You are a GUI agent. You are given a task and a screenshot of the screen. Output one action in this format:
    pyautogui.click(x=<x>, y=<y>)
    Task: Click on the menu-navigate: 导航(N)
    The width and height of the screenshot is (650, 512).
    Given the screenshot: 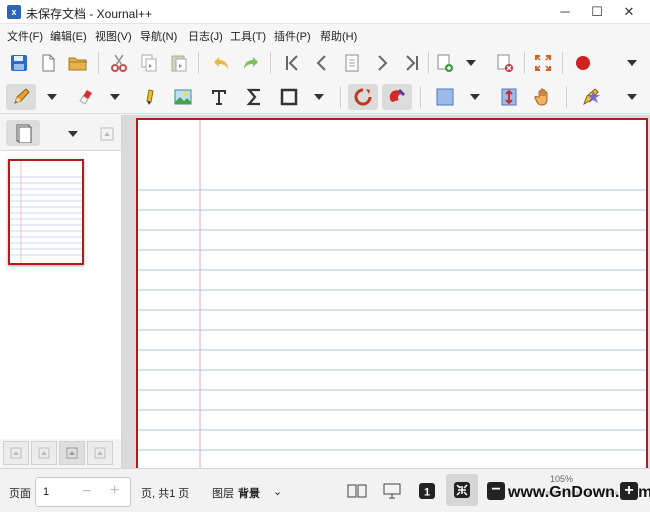 What is the action you would take?
    pyautogui.click(x=158, y=36)
    